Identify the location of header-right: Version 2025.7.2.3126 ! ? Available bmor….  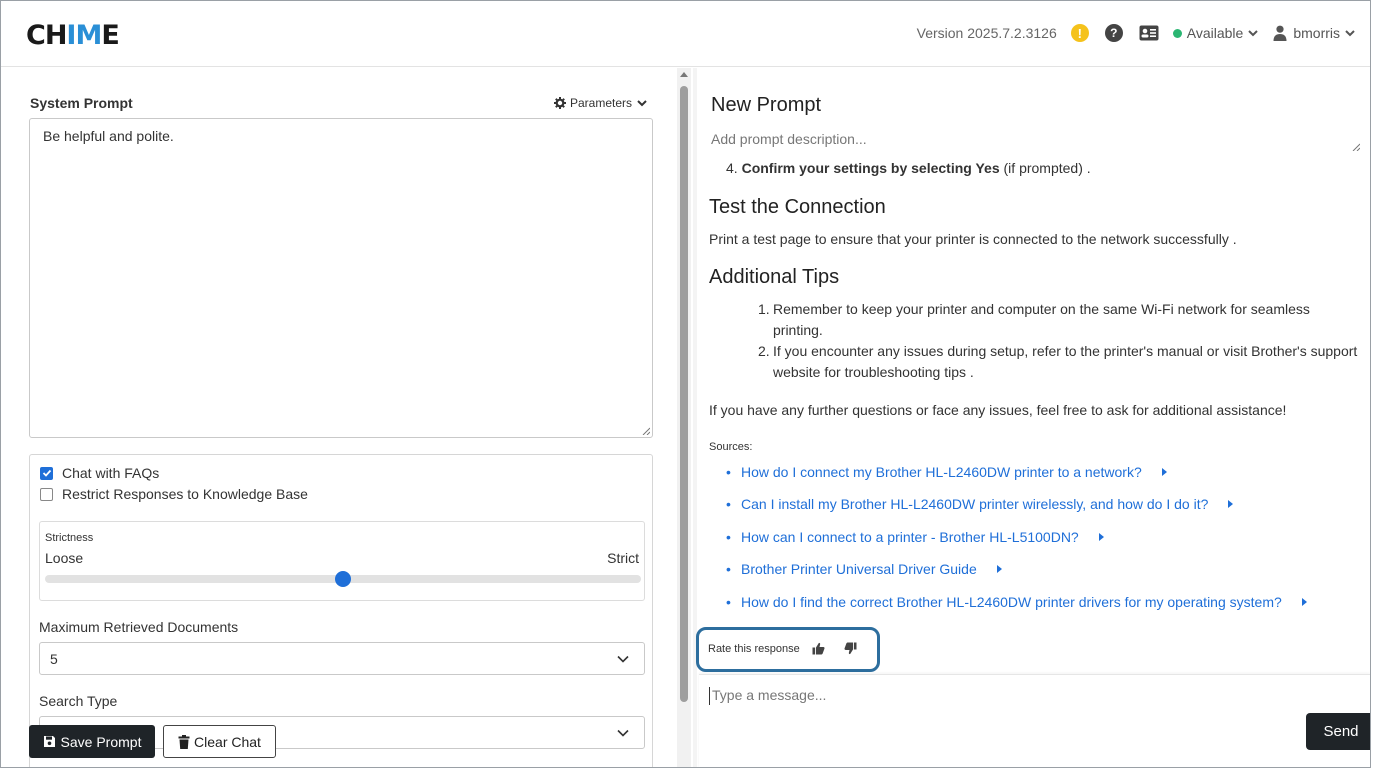
(1136, 33).